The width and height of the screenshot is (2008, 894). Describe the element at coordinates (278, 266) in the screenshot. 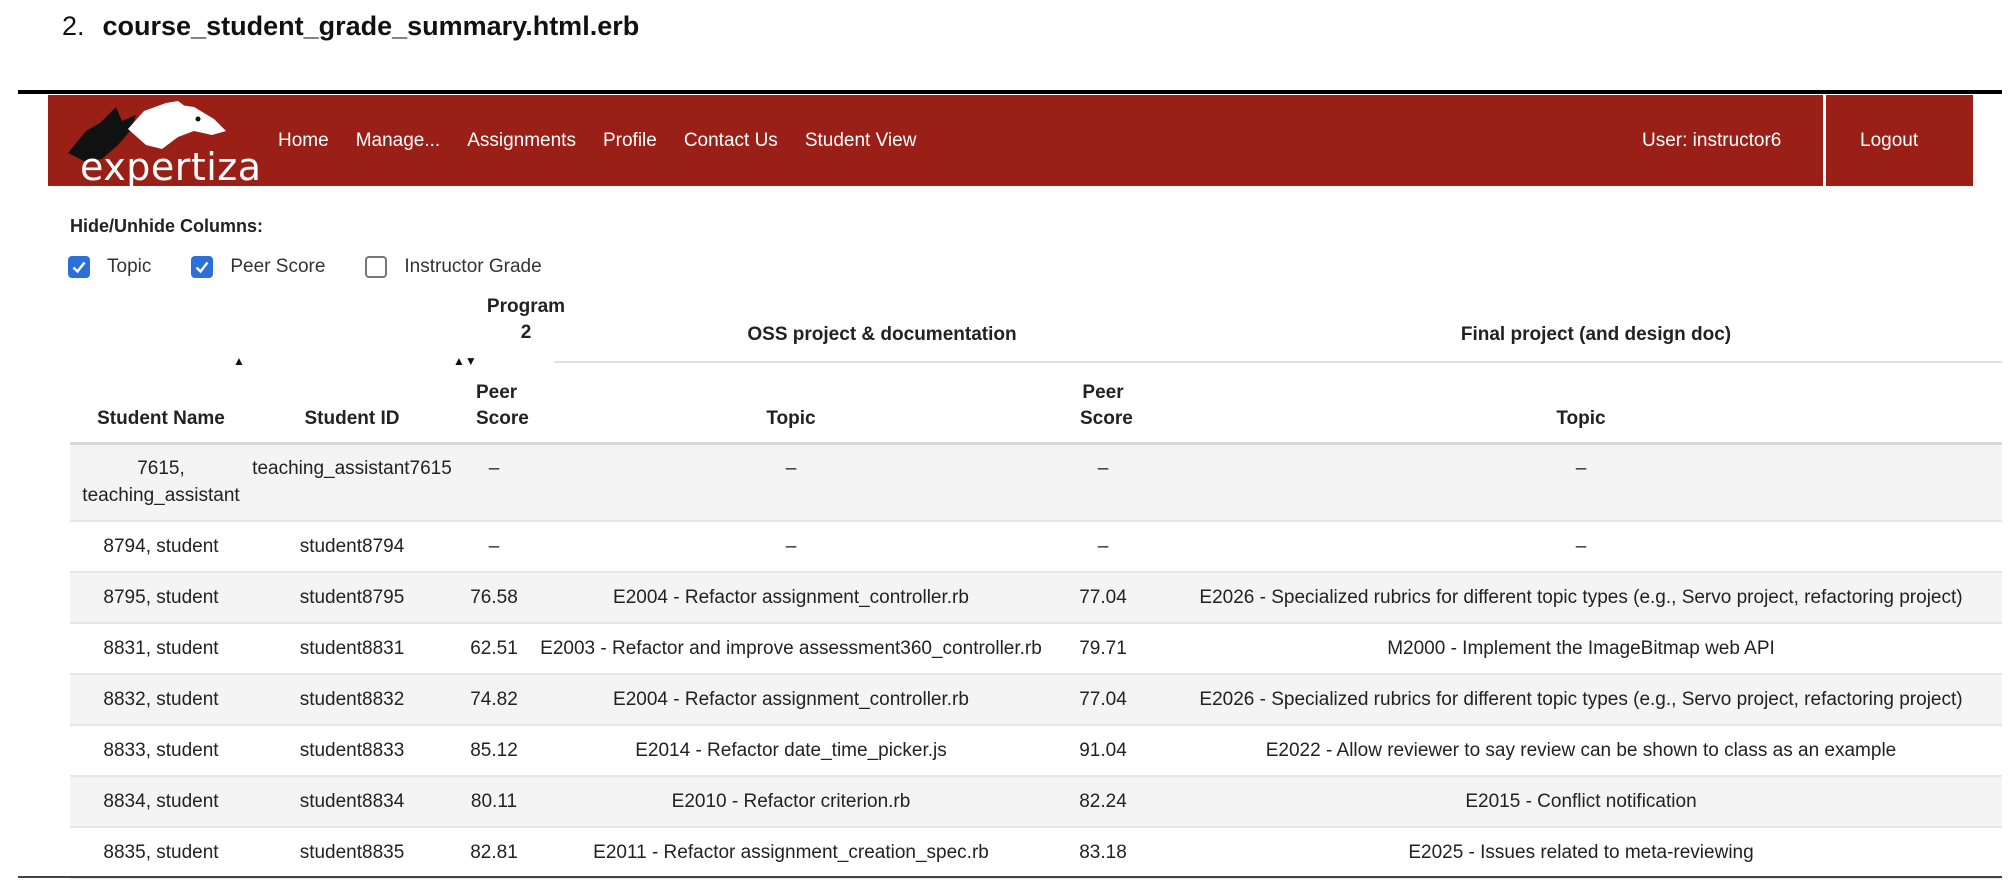

I see `peer-score-toggle-label: Peer Score` at that location.